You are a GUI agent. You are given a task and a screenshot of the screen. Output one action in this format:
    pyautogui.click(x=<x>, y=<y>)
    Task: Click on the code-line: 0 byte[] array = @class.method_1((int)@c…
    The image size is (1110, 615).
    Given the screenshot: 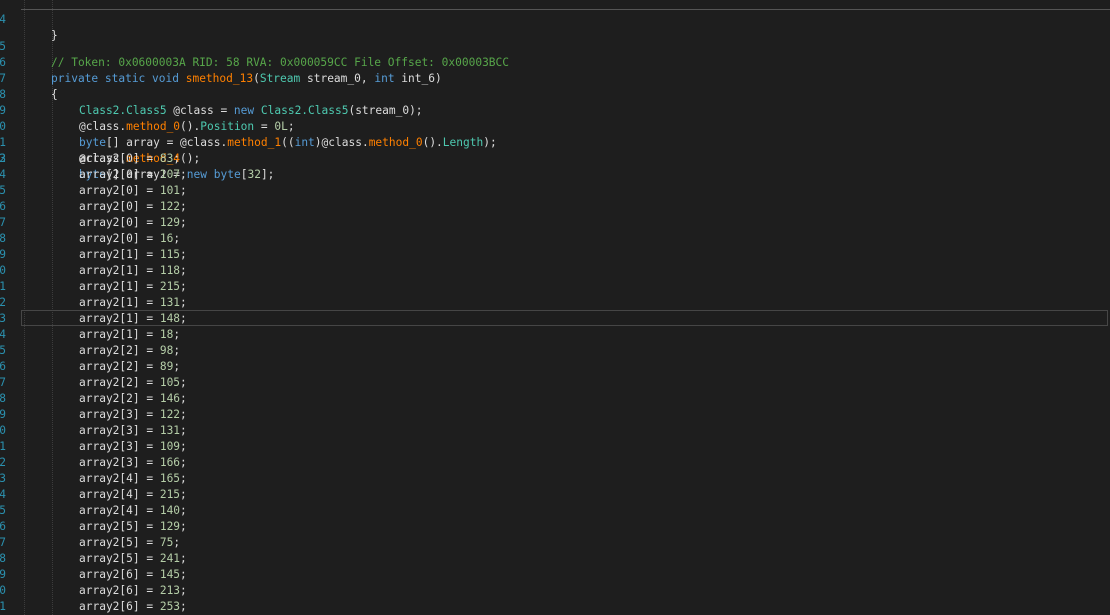 What is the action you would take?
    pyautogui.click(x=555, y=126)
    